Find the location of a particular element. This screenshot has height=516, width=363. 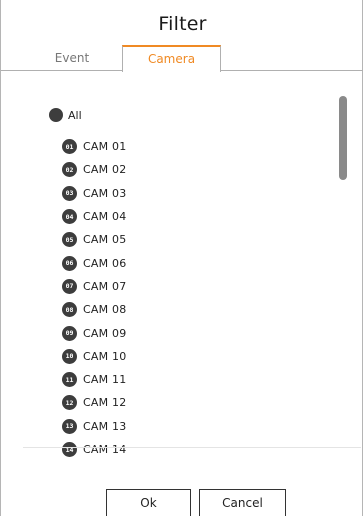

camera-number-badge-icon: 06 is located at coordinates (69, 263).